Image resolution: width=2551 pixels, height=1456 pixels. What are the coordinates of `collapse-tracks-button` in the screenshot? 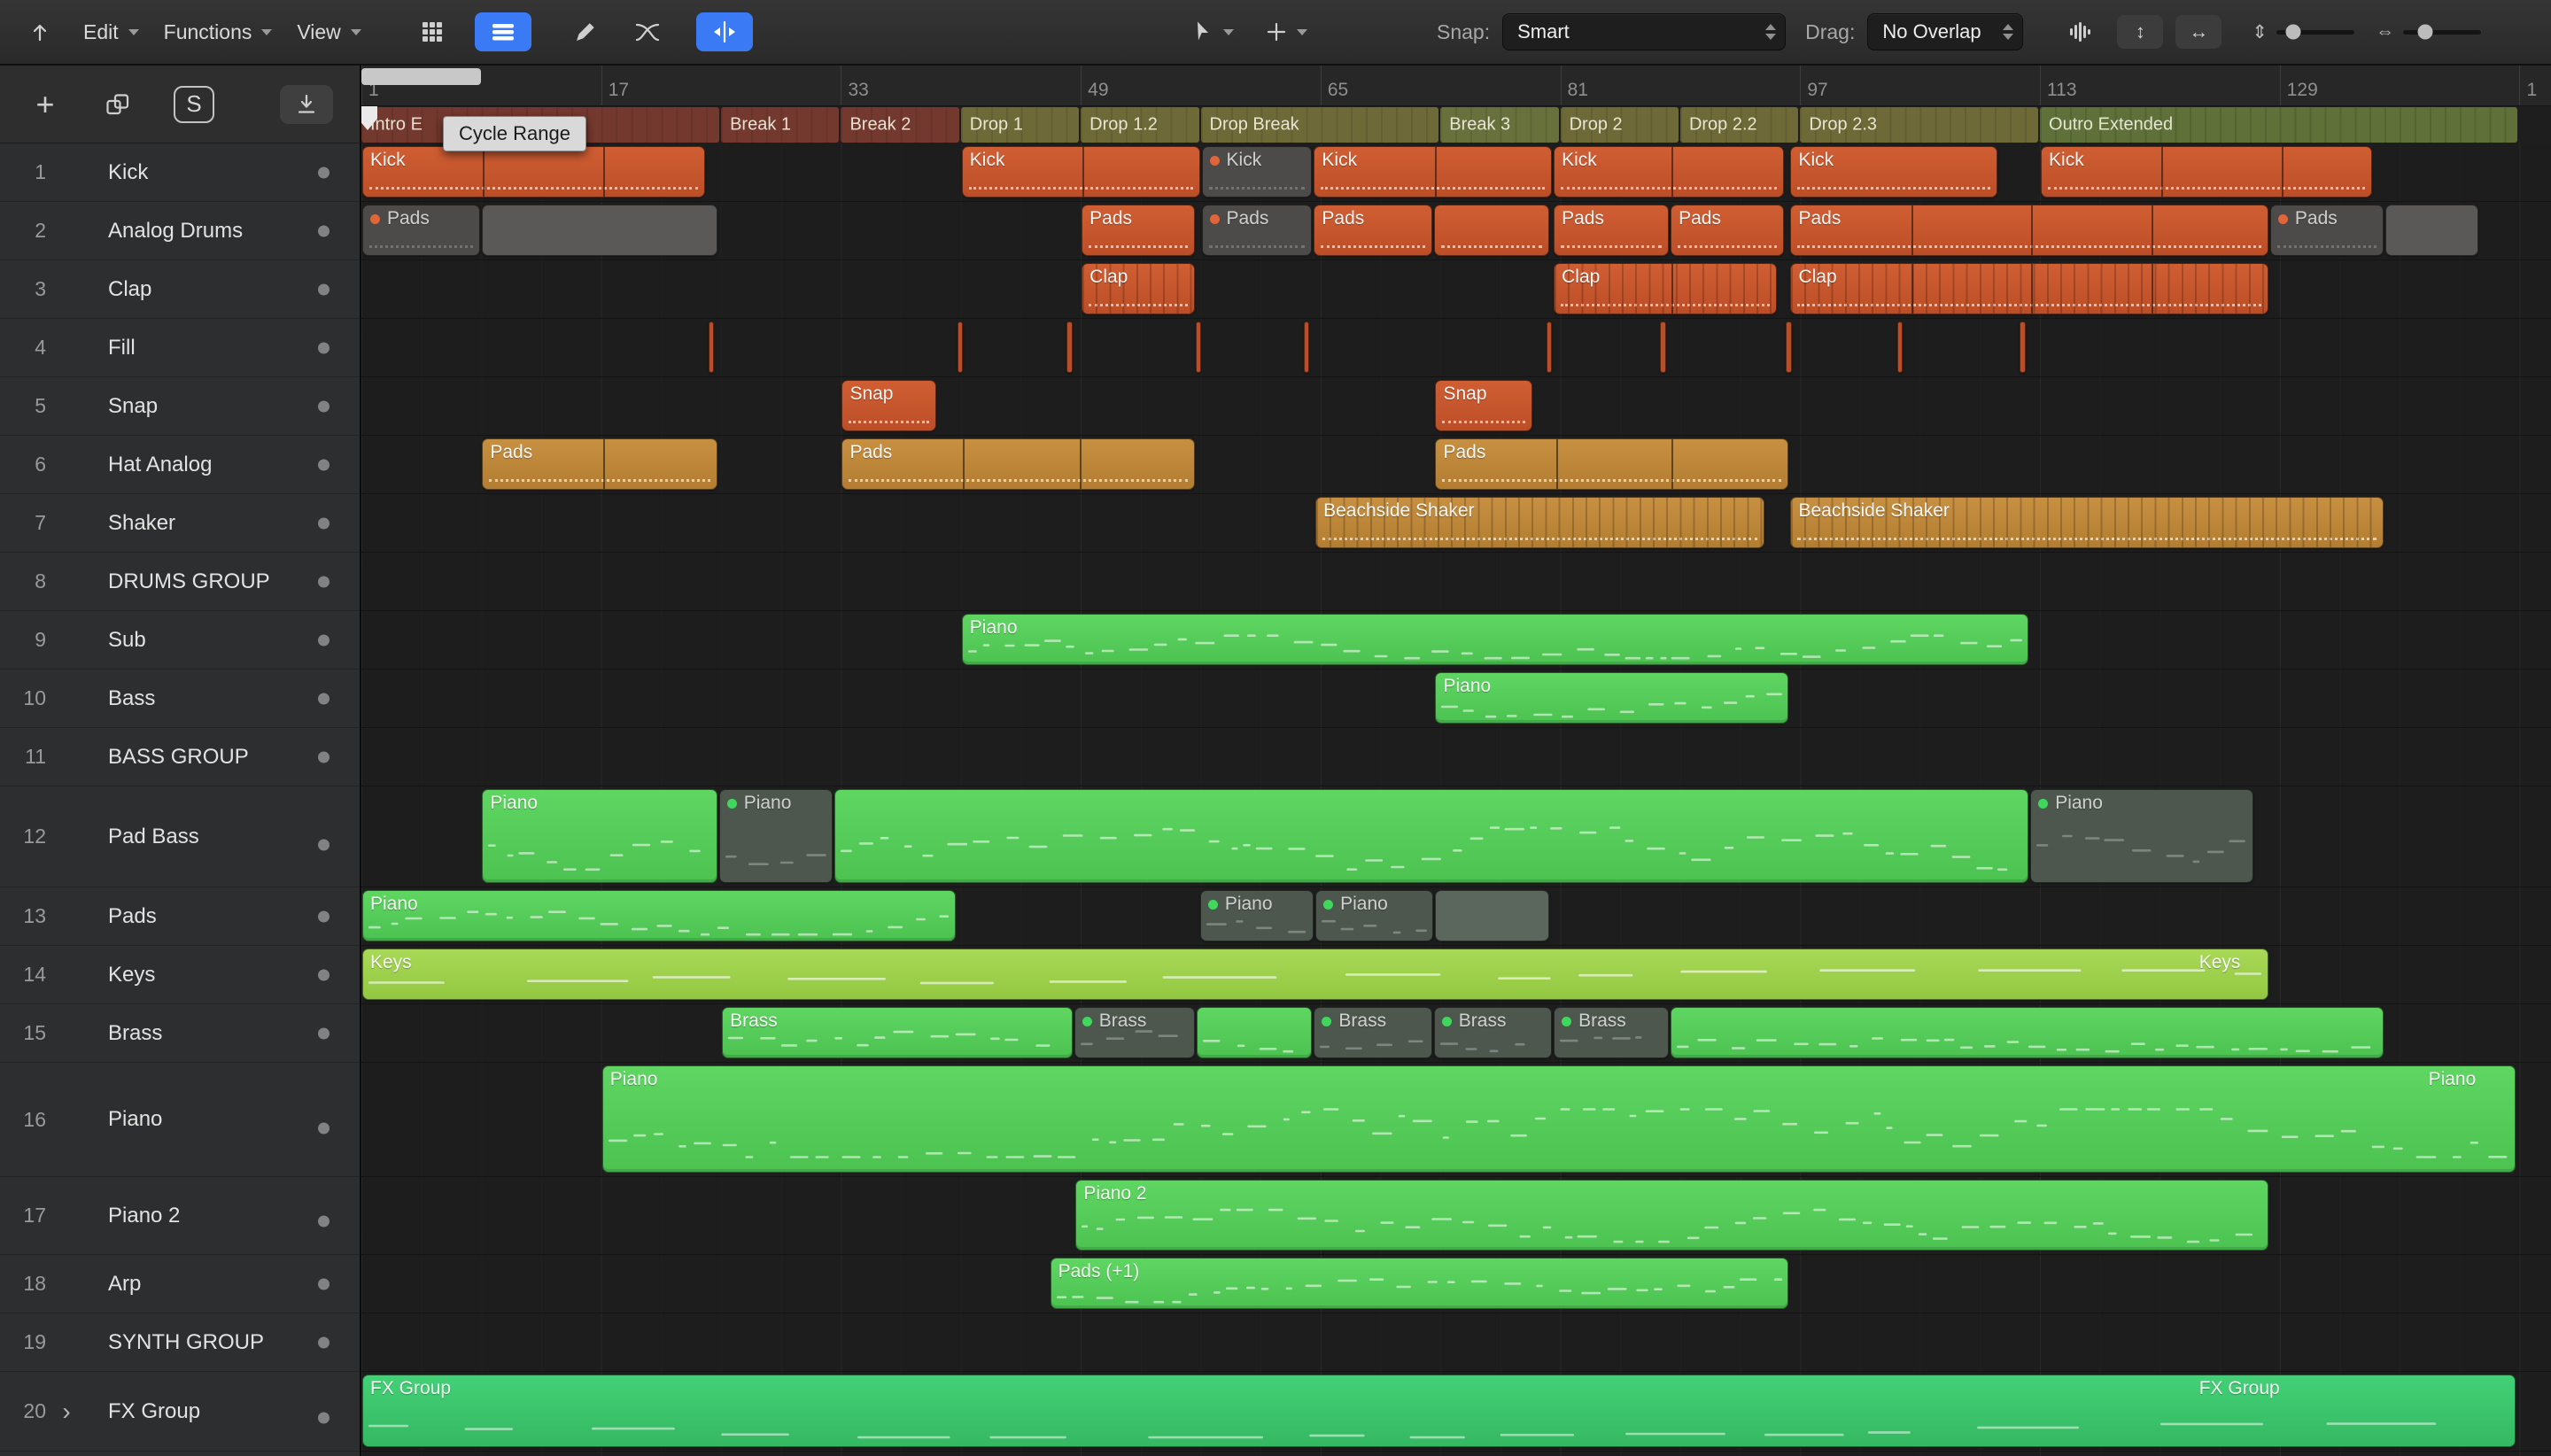 It's located at (306, 104).